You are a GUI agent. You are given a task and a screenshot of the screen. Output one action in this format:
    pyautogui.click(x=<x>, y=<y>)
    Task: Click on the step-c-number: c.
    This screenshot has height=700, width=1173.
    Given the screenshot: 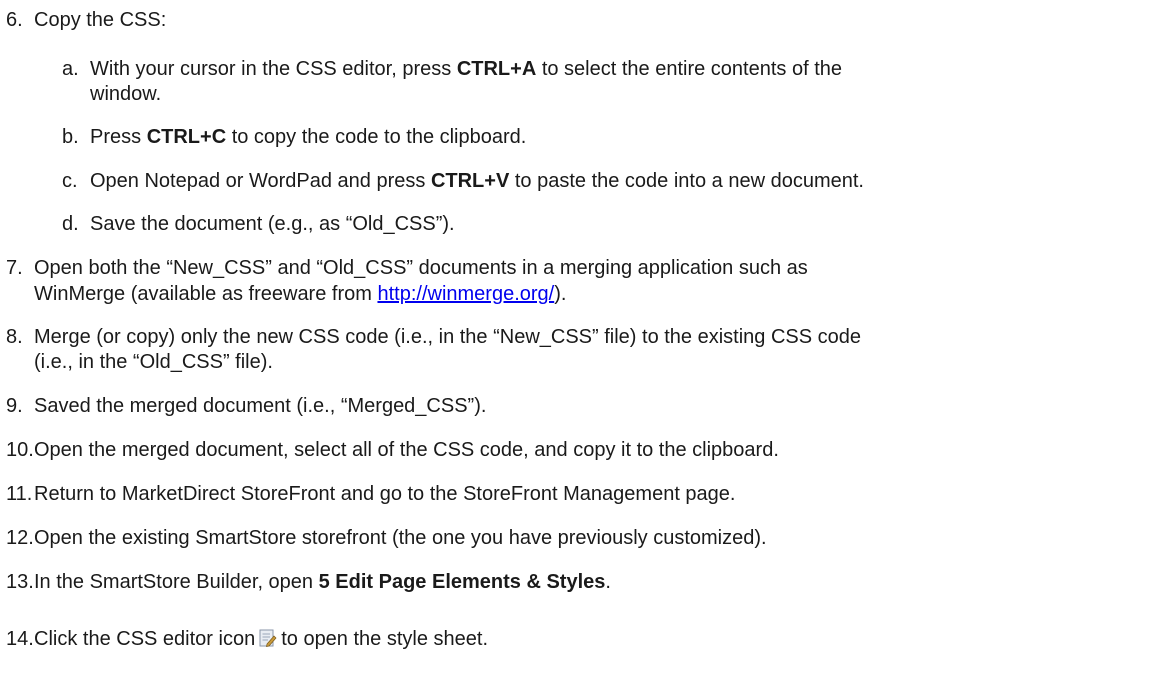 What is the action you would take?
    pyautogui.click(x=70, y=181)
    